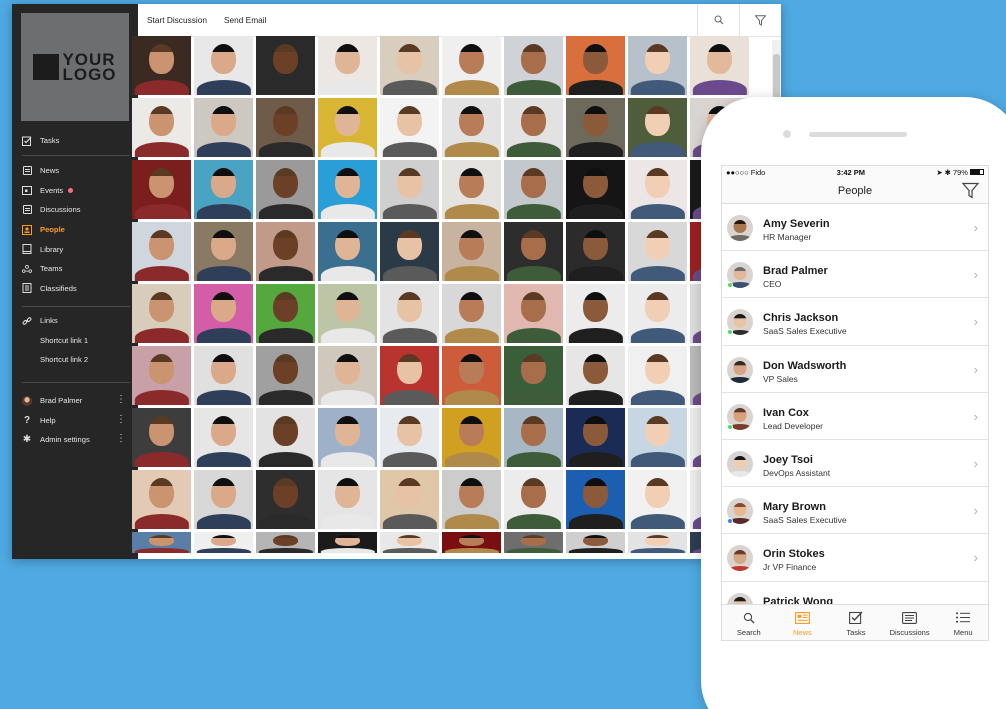 The image size is (1006, 709). What do you see at coordinates (910, 622) in the screenshot?
I see `tab-discussions: Discussions` at bounding box center [910, 622].